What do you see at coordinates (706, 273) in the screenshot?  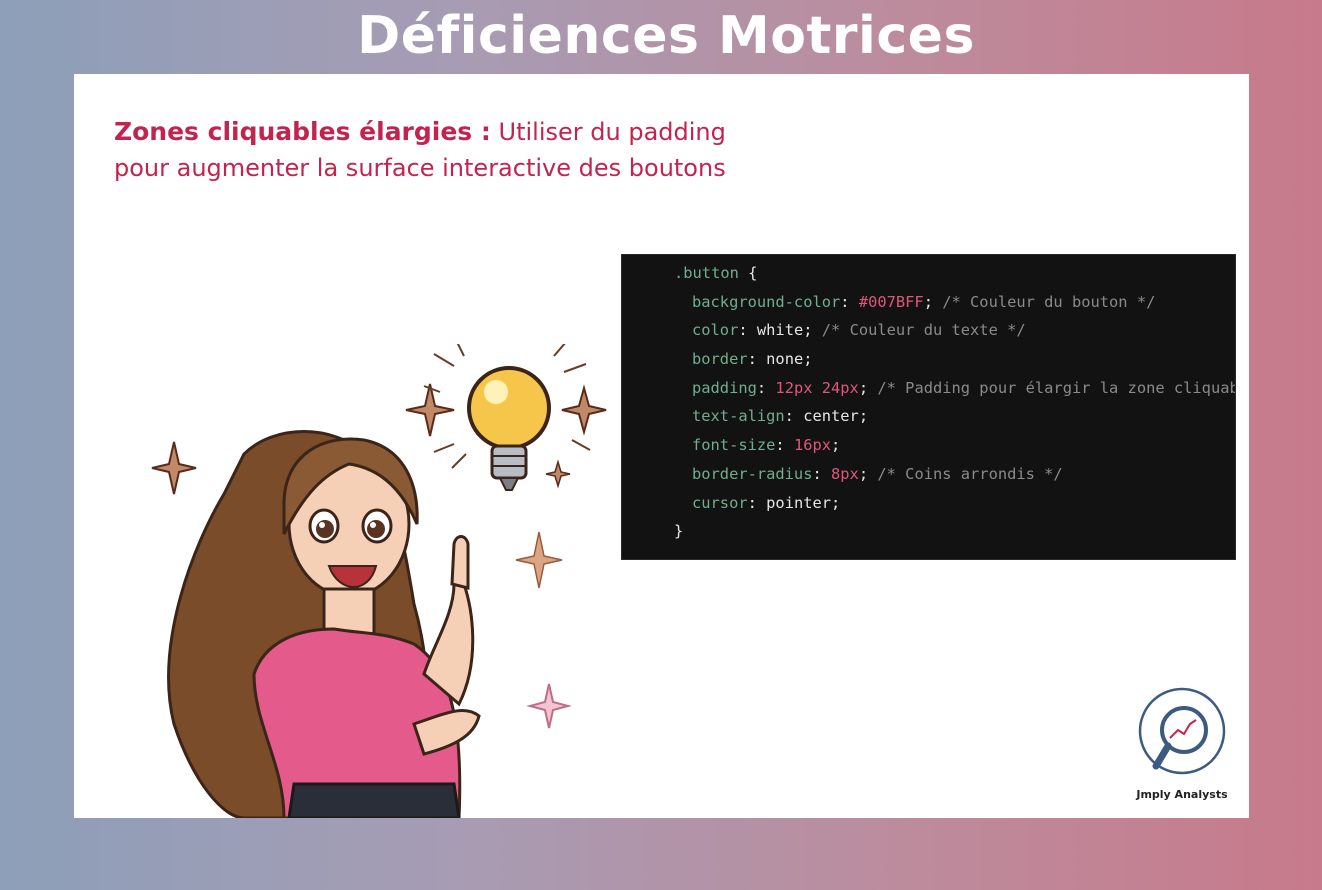 I see `css-selector: .button` at bounding box center [706, 273].